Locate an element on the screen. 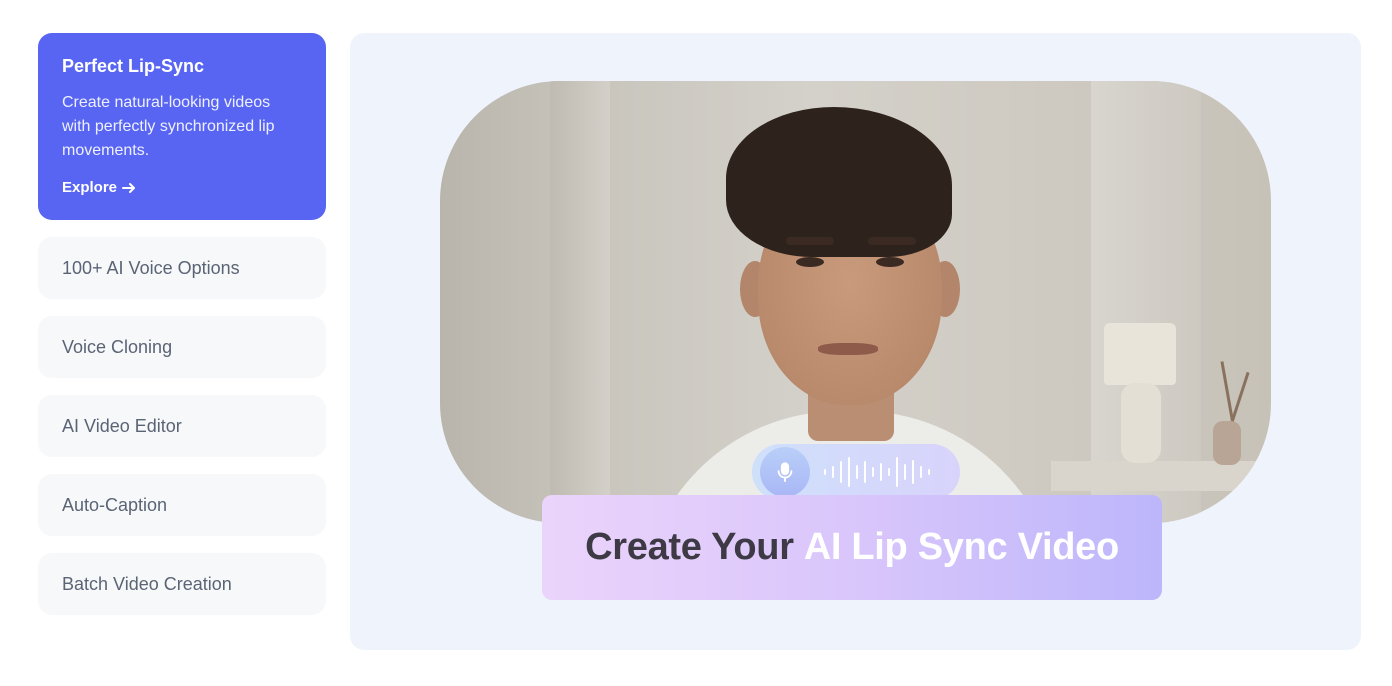 Image resolution: width=1392 pixels, height=686 pixels. feature-card-ai-voice-options: 100+ AI Voice Options is located at coordinates (182, 268).